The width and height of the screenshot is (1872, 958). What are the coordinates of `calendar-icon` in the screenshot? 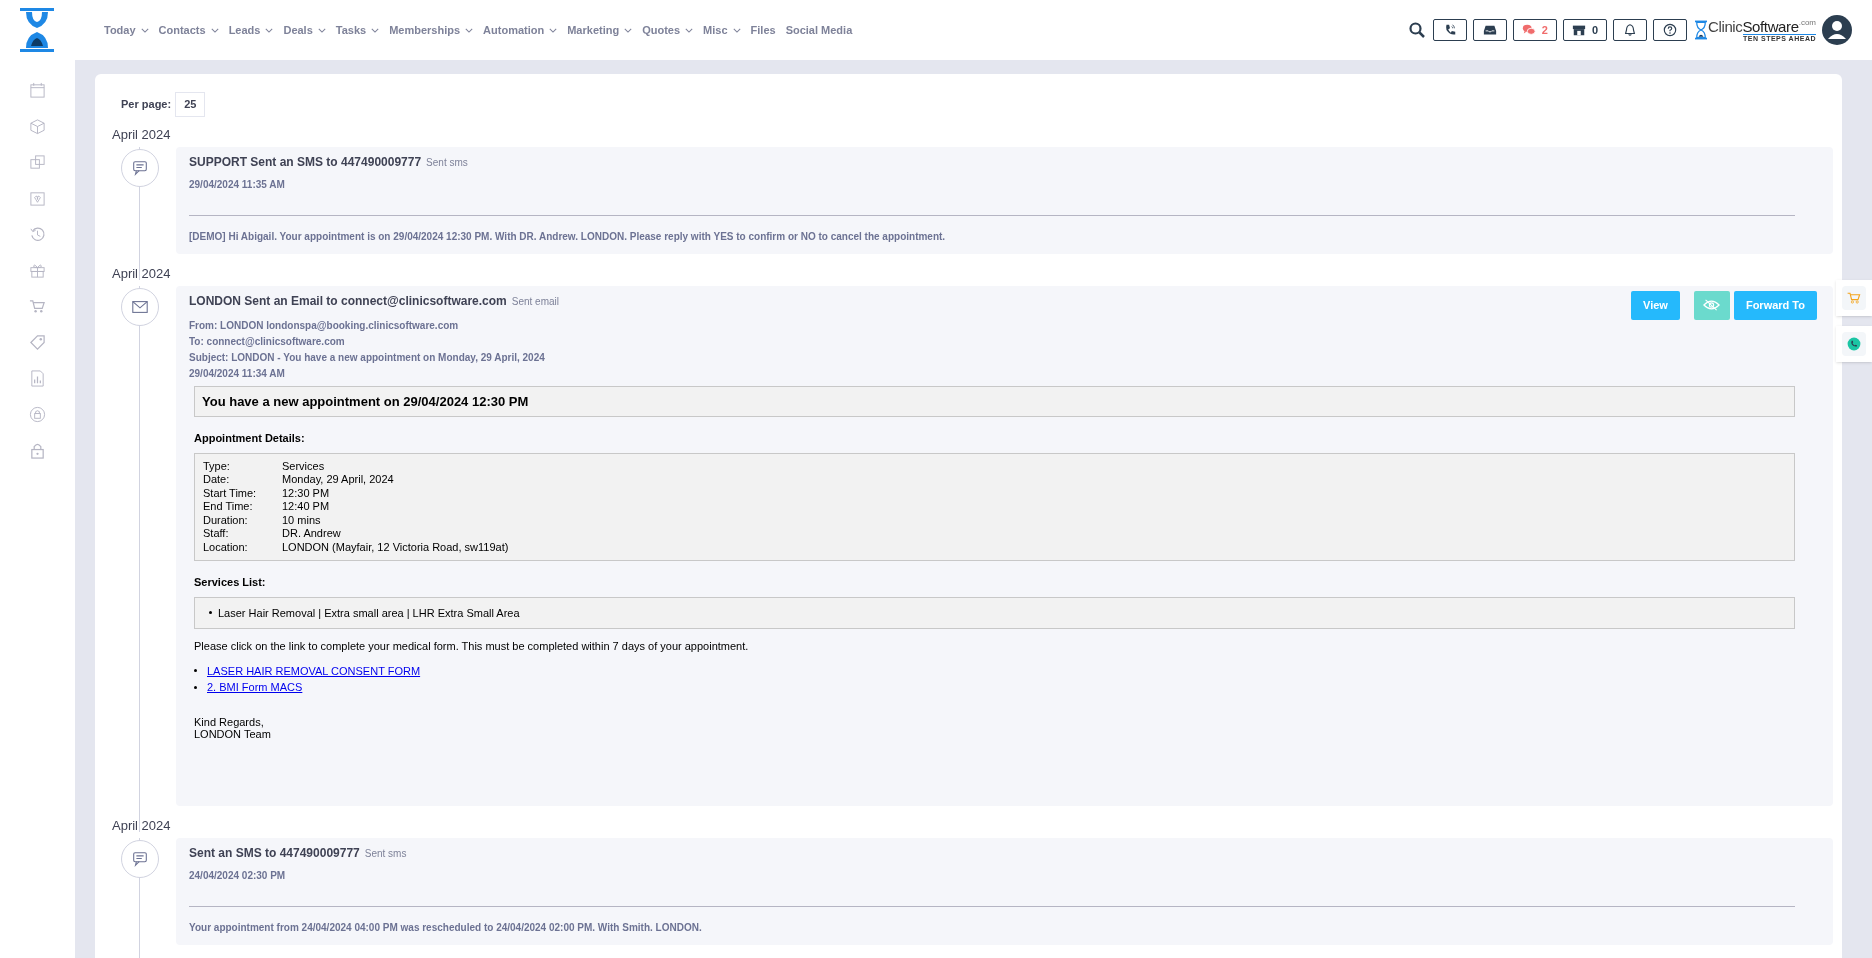 It's located at (37, 90).